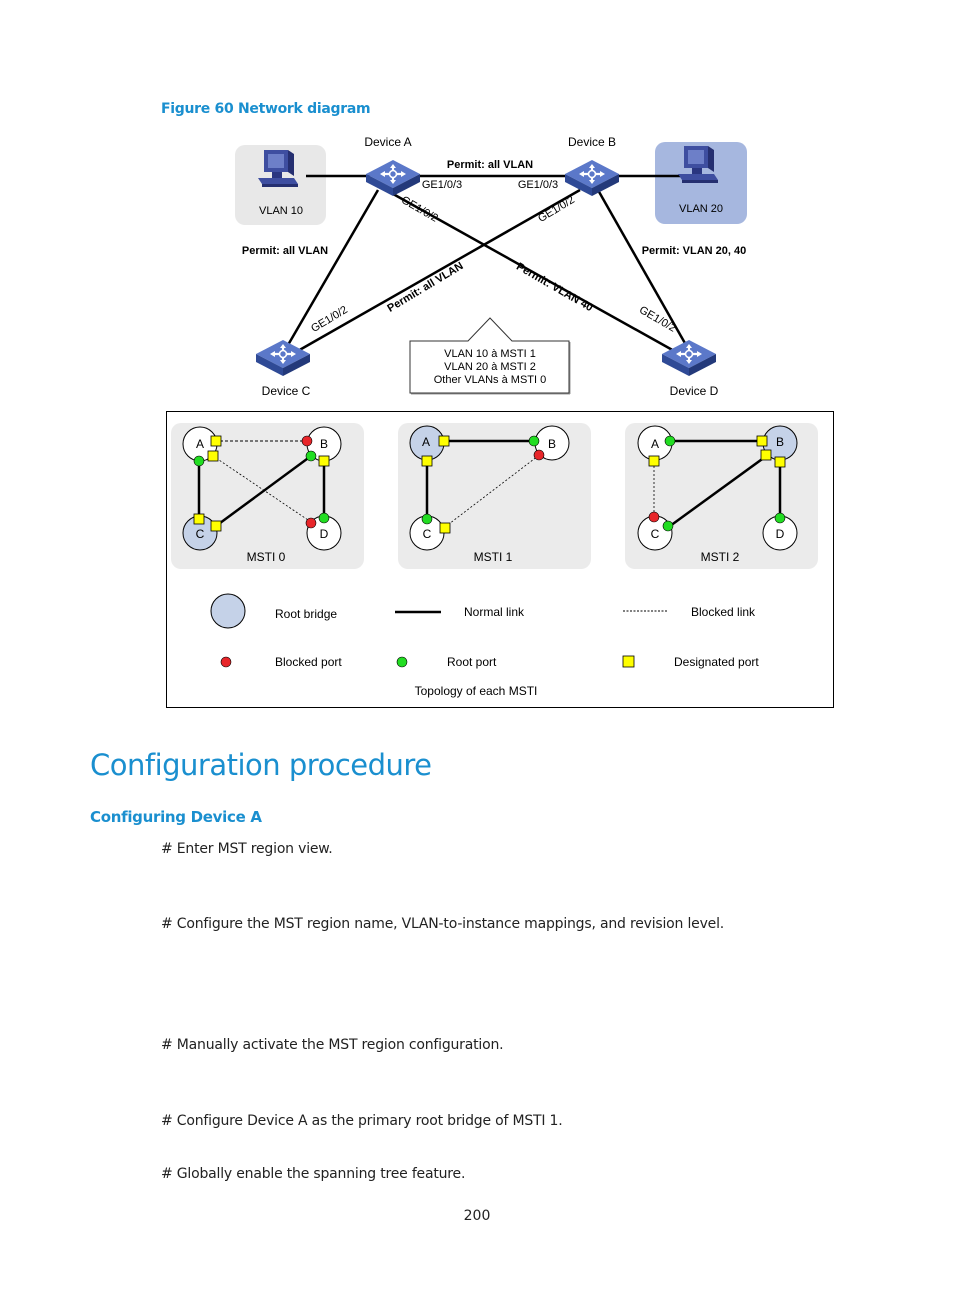  What do you see at coordinates (476, 691) in the screenshot?
I see `legend-title: Topology of each MSTI` at bounding box center [476, 691].